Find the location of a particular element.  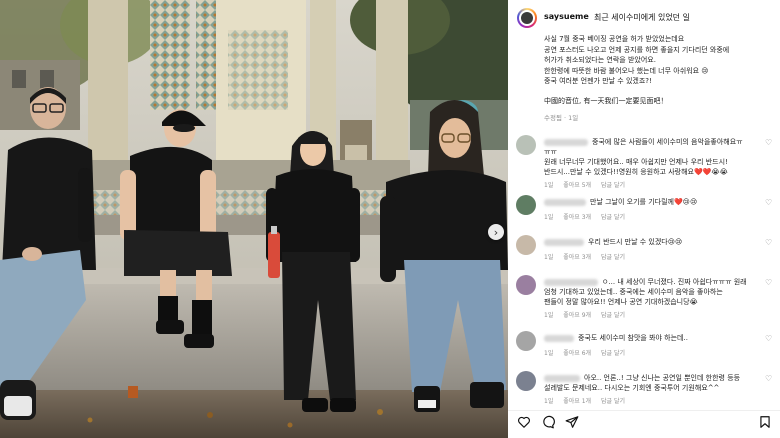

caption-line: 공연 포스터도 나오고 언제 공지를 하면 좋을지 기다리던 와중에 is located at coordinates (637, 49).